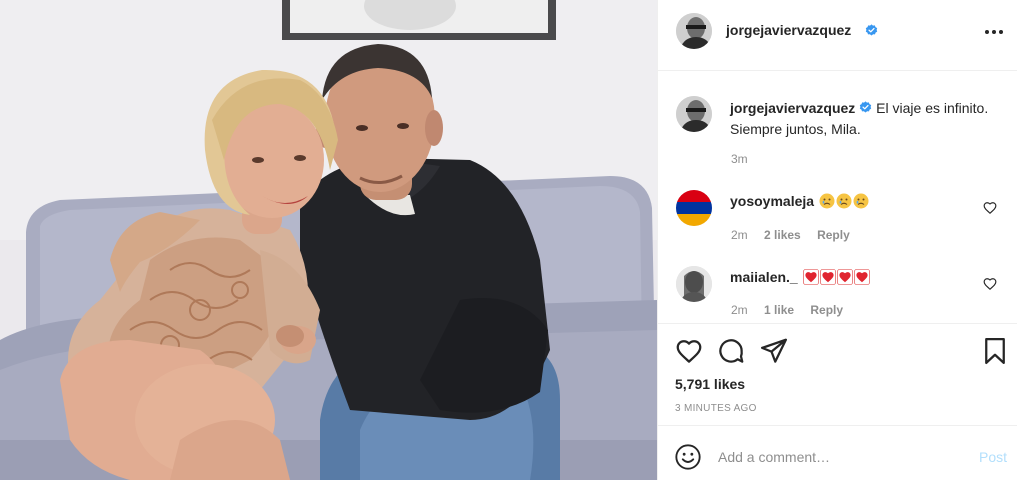 This screenshot has height=480, width=1017. Describe the element at coordinates (739, 159) in the screenshot. I see `caption-timestamp: 3m` at that location.